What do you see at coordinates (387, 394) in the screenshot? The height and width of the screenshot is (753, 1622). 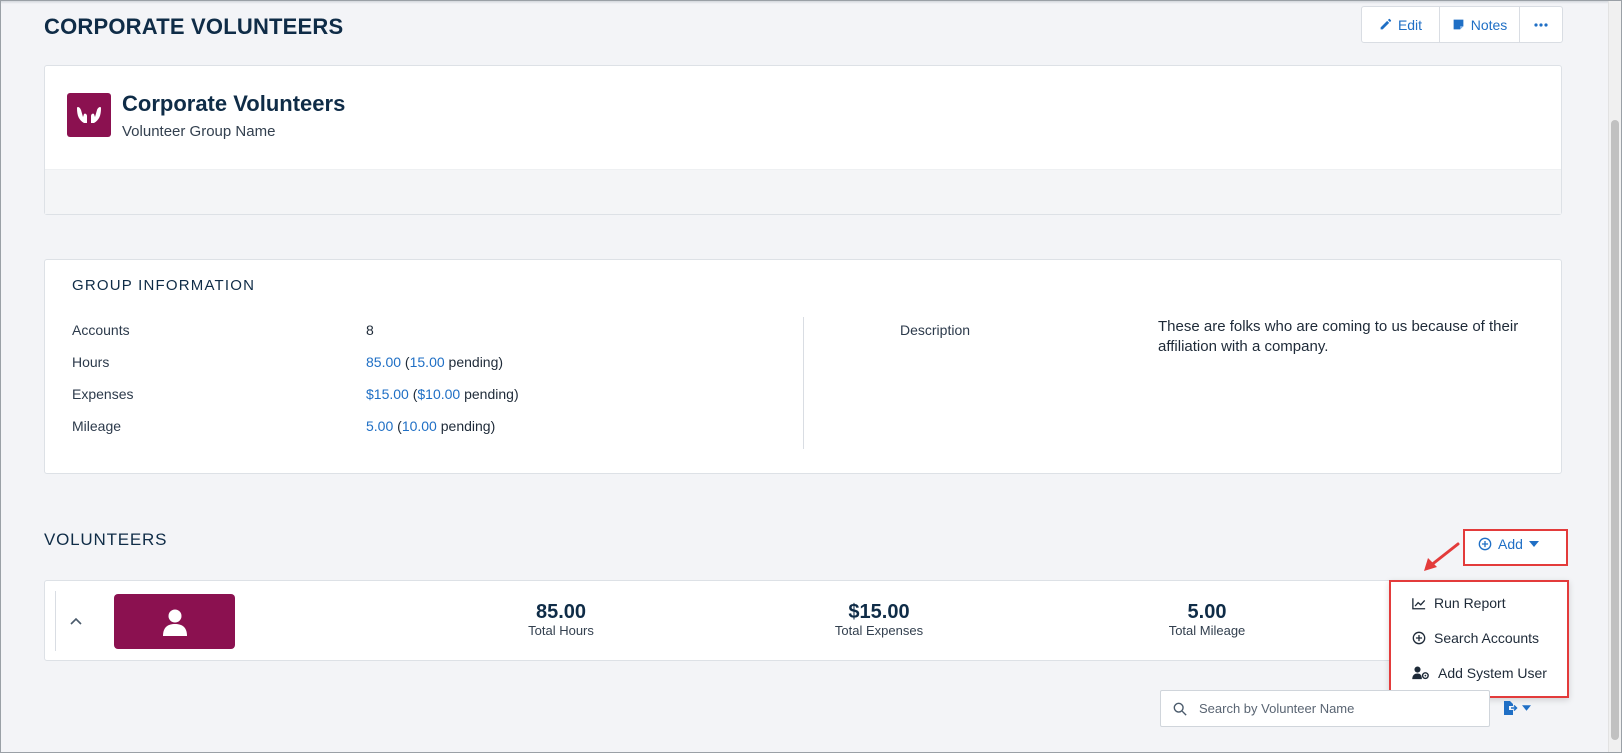 I see `expenses-value-link: $15.00` at bounding box center [387, 394].